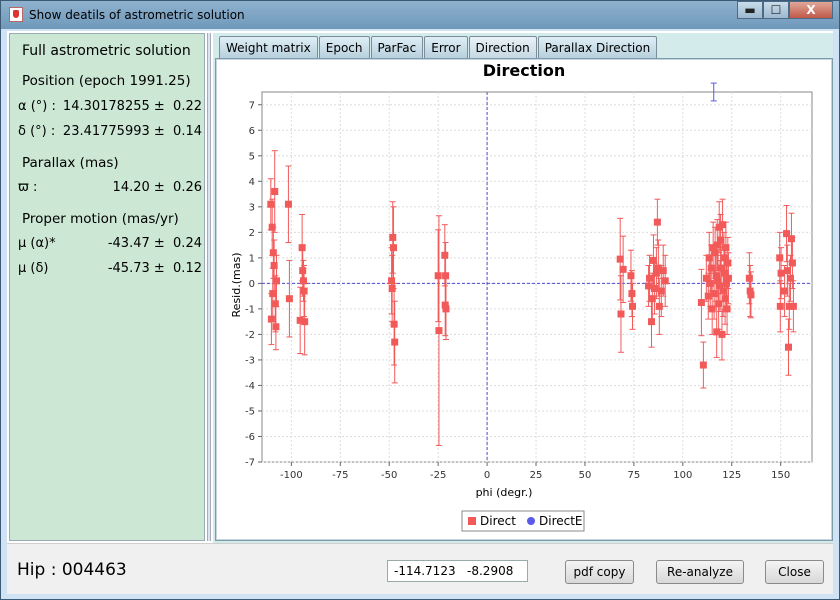 The width and height of the screenshot is (840, 600). What do you see at coordinates (524, 70) in the screenshot?
I see `chart-title: Direction` at bounding box center [524, 70].